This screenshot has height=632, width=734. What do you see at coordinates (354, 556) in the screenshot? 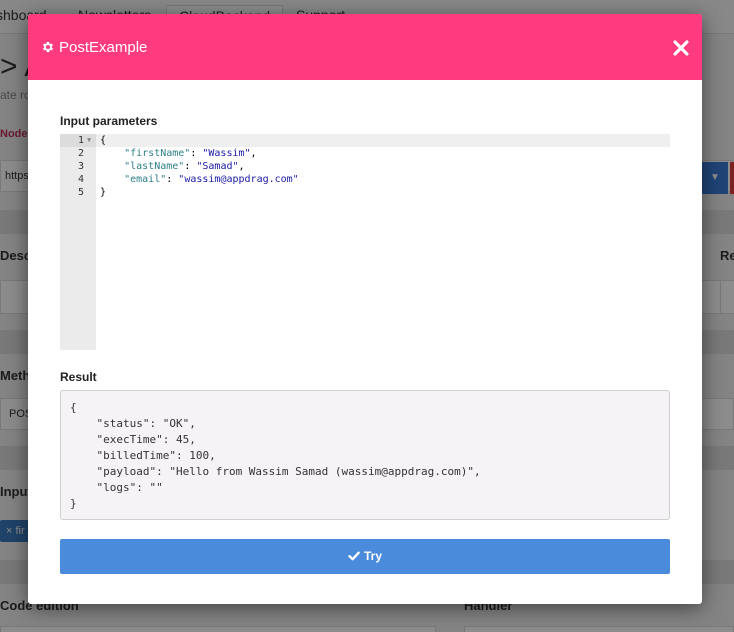
I see `check-icon` at bounding box center [354, 556].